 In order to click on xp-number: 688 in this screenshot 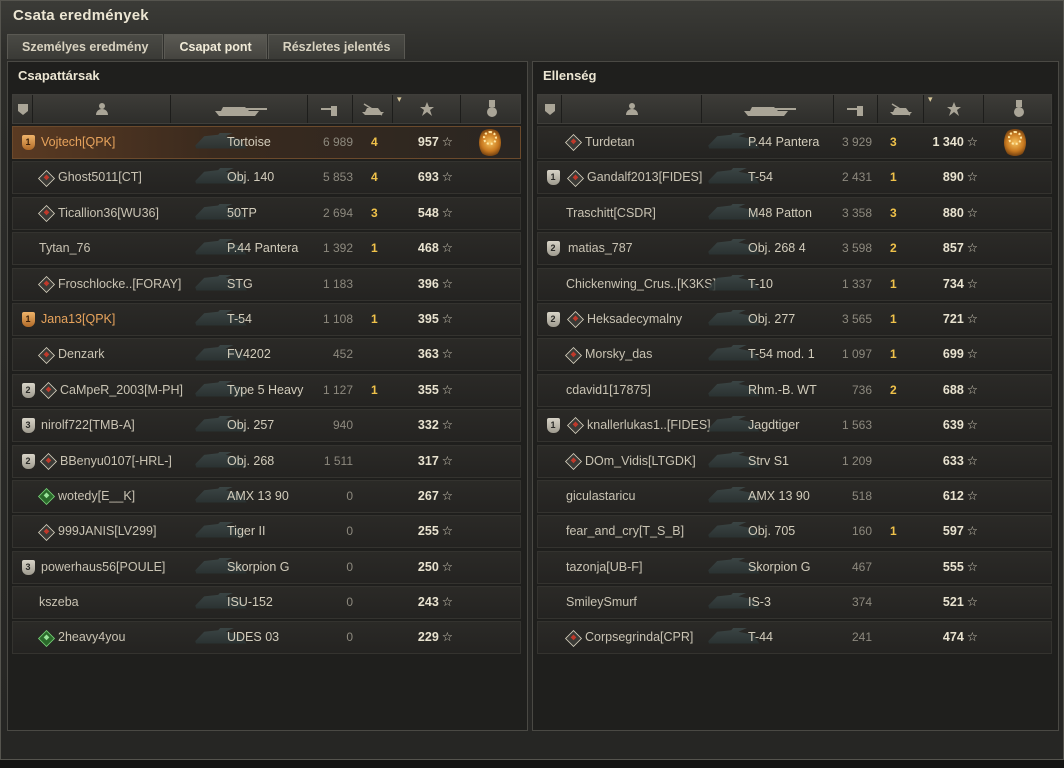, I will do `click(953, 389)`.